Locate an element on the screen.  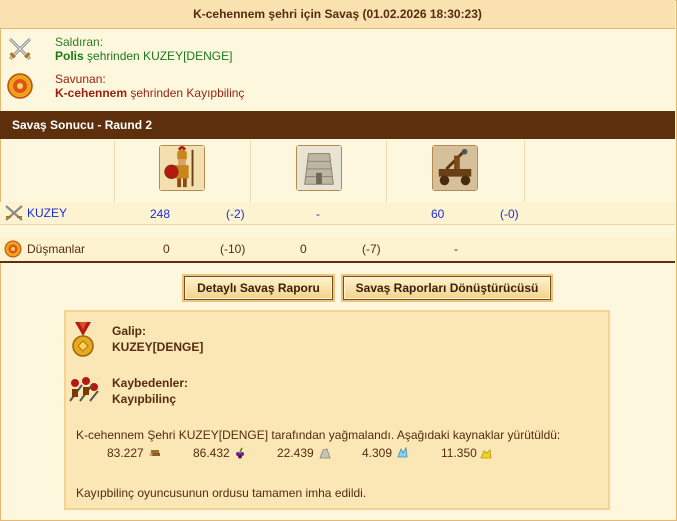
table-bottom-rule is located at coordinates (337, 262).